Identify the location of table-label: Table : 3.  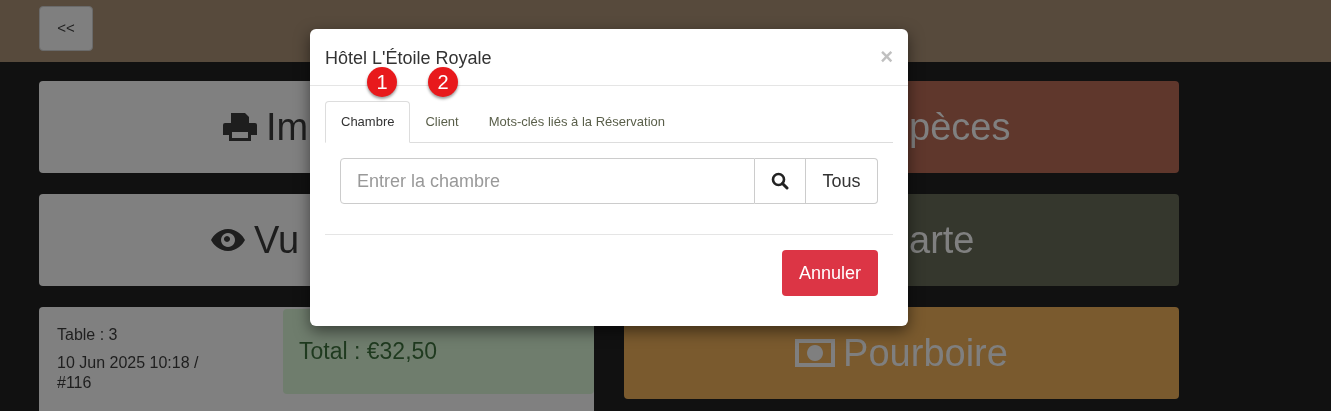
(88, 335).